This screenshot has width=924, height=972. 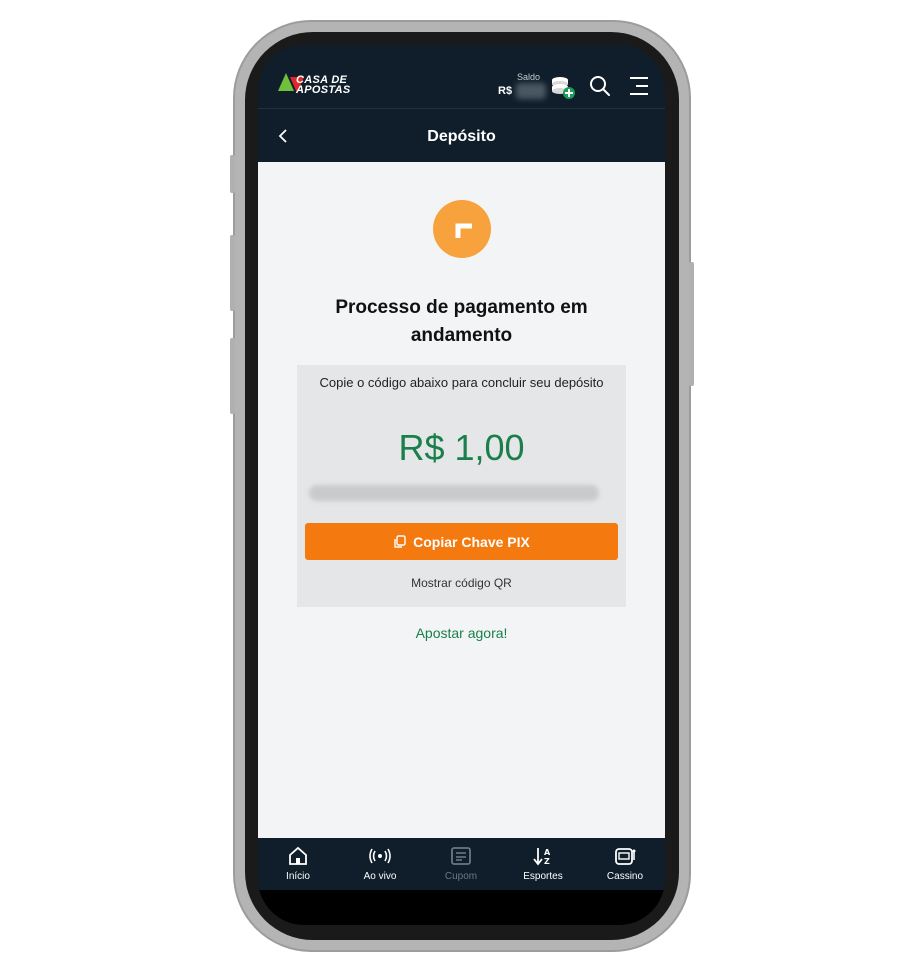 I want to click on top-bar: CASA DE APOSTAS Saldo R$, so click(x=461, y=77).